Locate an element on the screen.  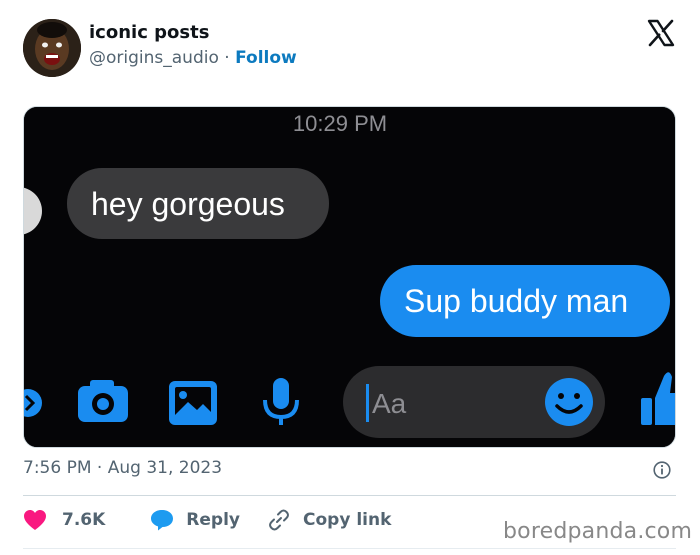
post-time: 7:56 PM is located at coordinates (57, 468).